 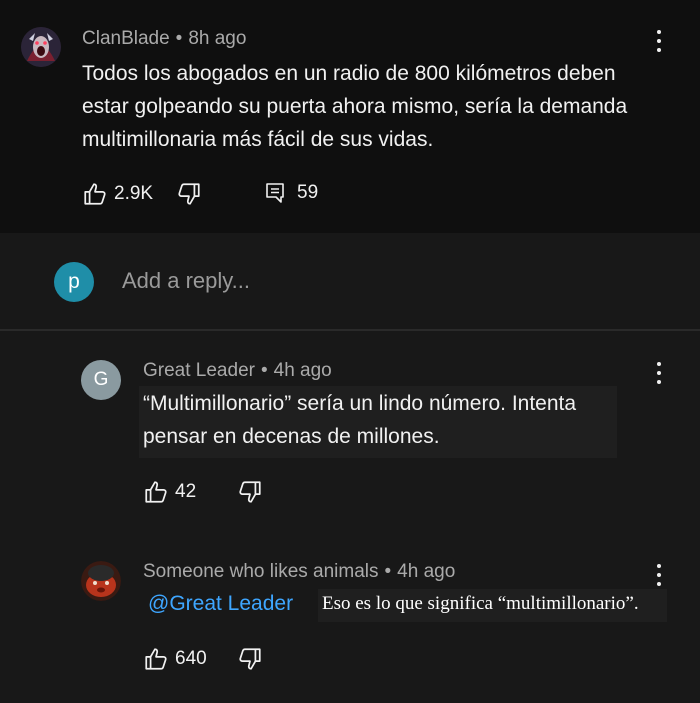 I want to click on animal-avatar-image, so click(x=101, y=581).